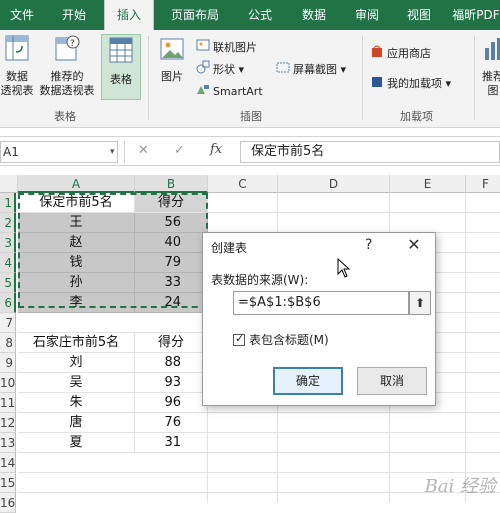 The width and height of the screenshot is (500, 513). What do you see at coordinates (76, 303) in the screenshot?
I see `table-cell: 李` at bounding box center [76, 303].